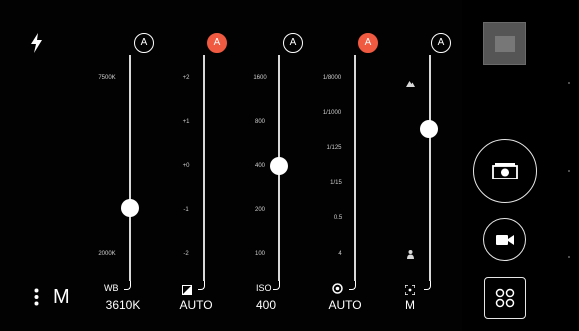  Describe the element at coordinates (37, 43) in the screenshot. I see `flash-auto-icon` at that location.